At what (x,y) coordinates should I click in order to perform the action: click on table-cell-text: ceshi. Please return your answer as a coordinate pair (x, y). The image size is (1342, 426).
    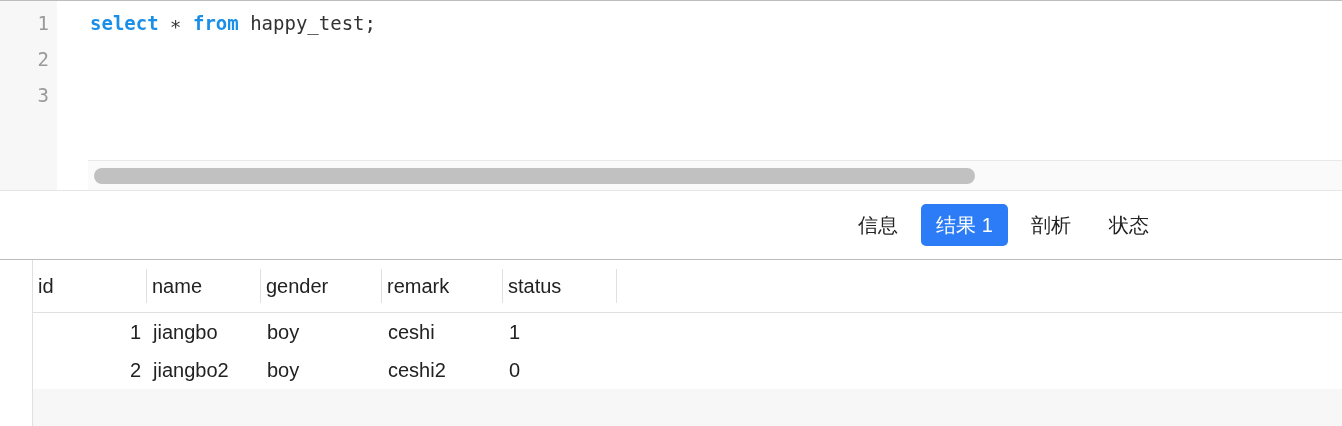
    Looking at the image, I should click on (411, 332).